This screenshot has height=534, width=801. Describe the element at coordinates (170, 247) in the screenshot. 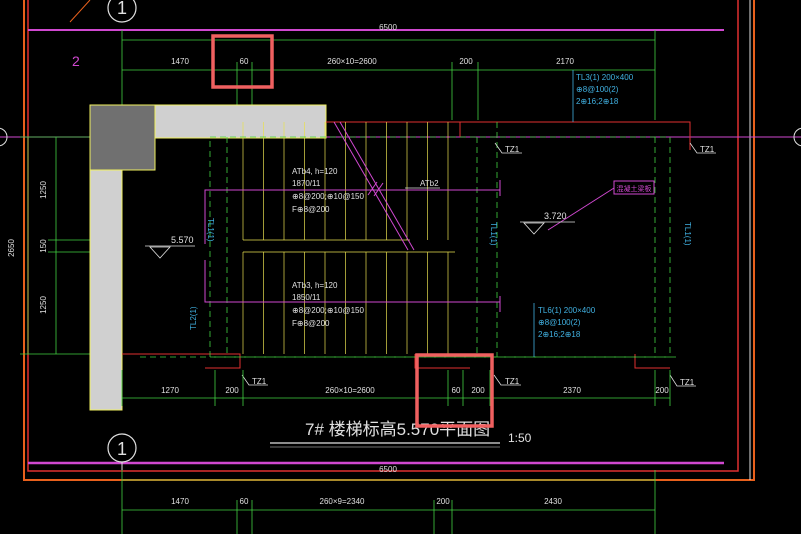

I see `level-marker-left: 5.570` at that location.